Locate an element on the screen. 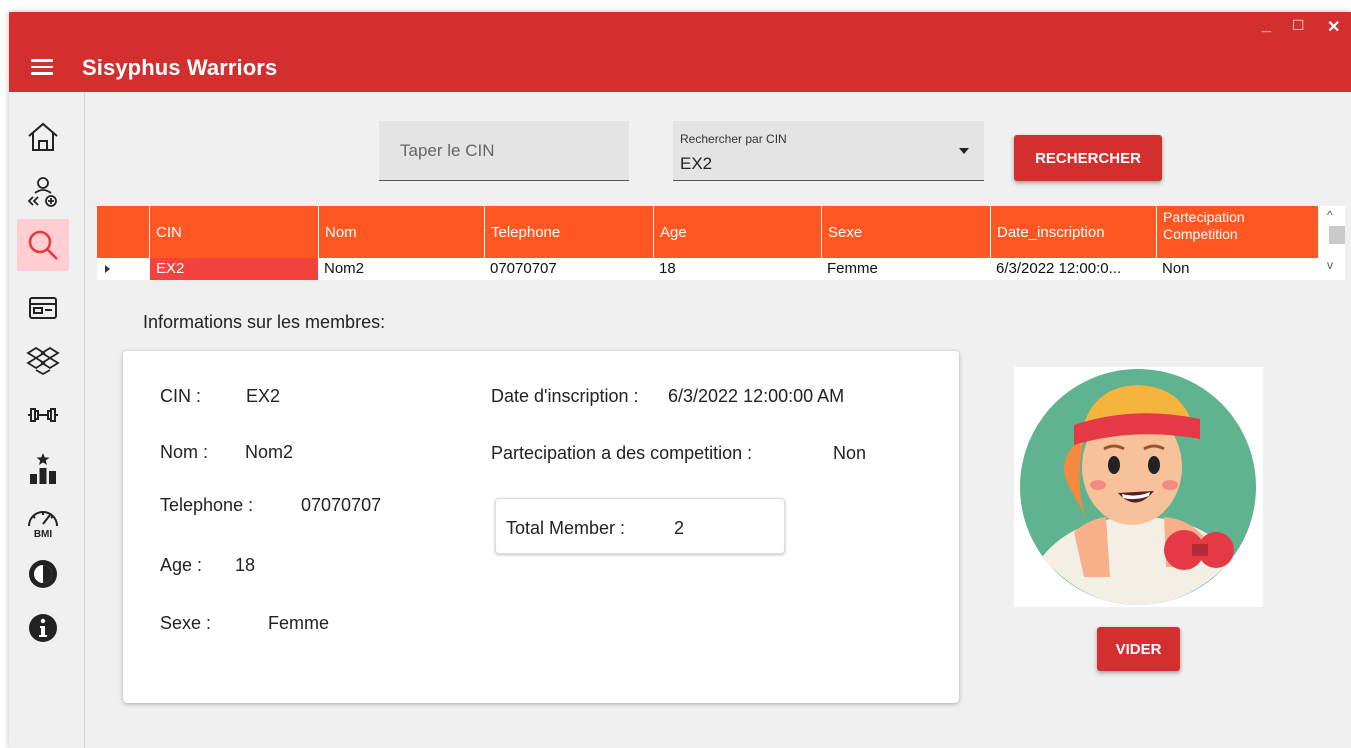  grid-vertical-scrollbar: ^ v is located at coordinates (1331, 243).